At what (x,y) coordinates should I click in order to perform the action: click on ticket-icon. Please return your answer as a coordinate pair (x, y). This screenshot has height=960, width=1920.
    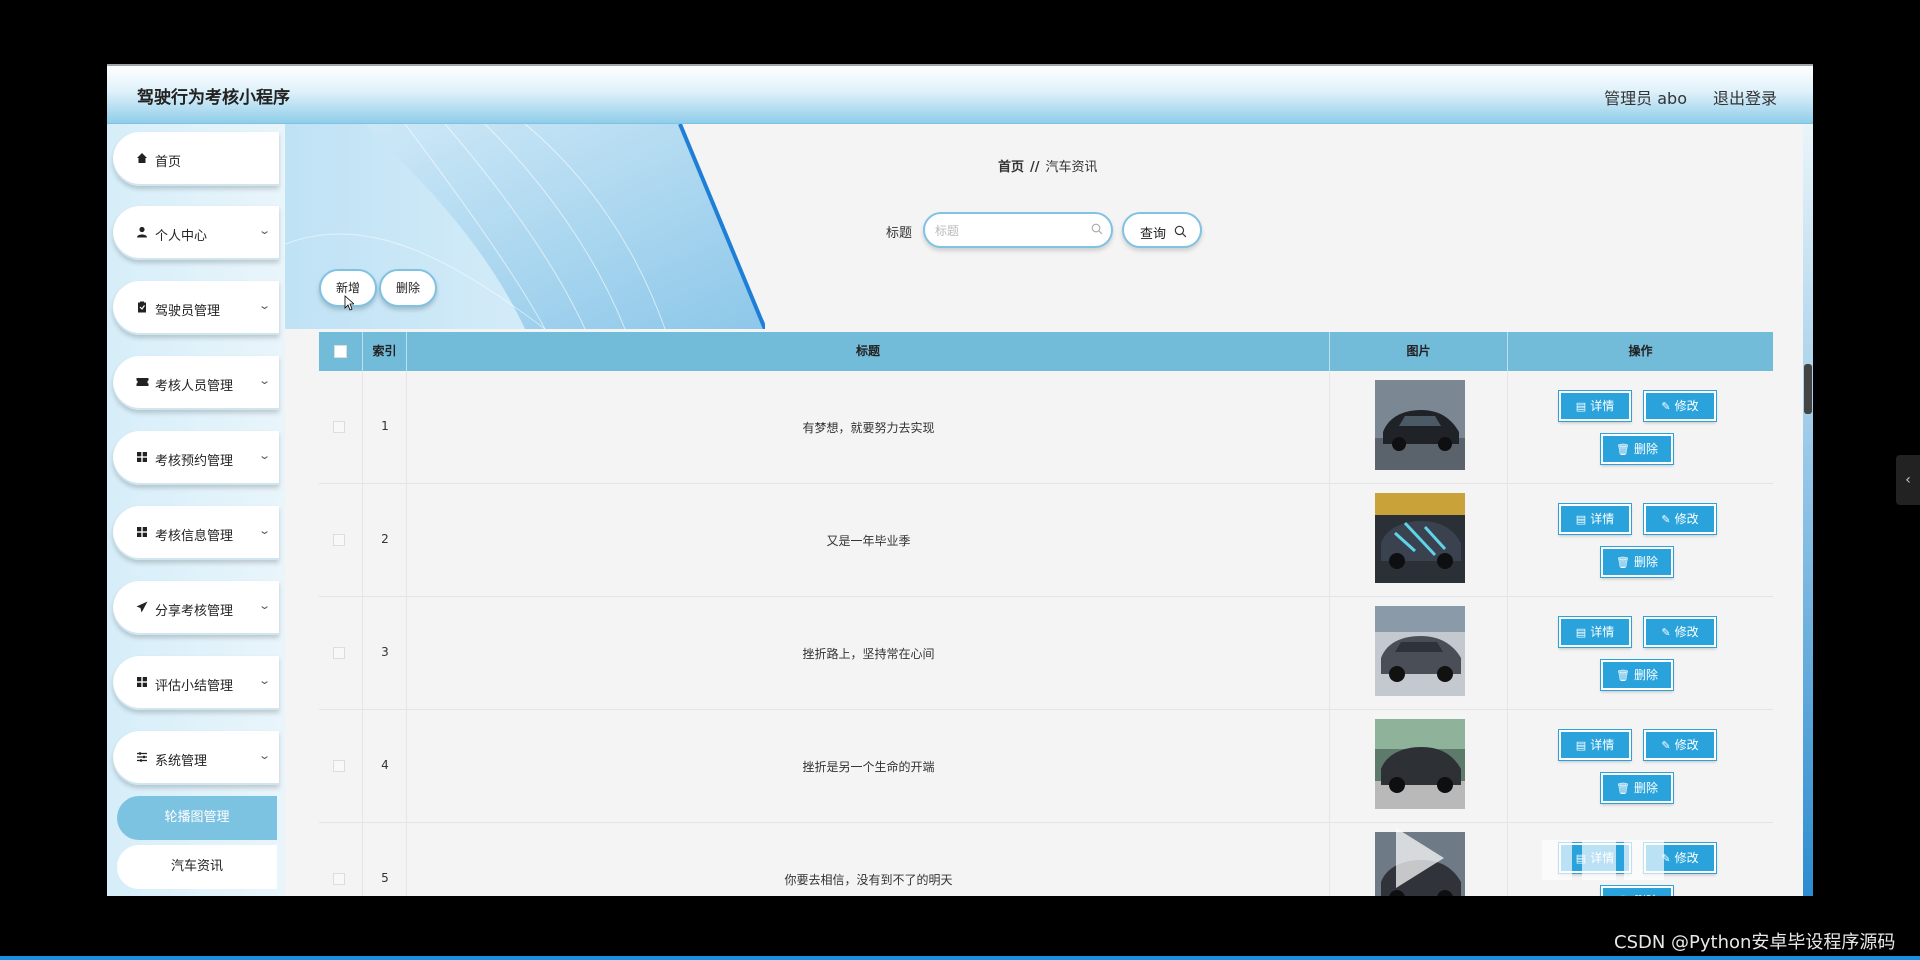
    Looking at the image, I should click on (142, 383).